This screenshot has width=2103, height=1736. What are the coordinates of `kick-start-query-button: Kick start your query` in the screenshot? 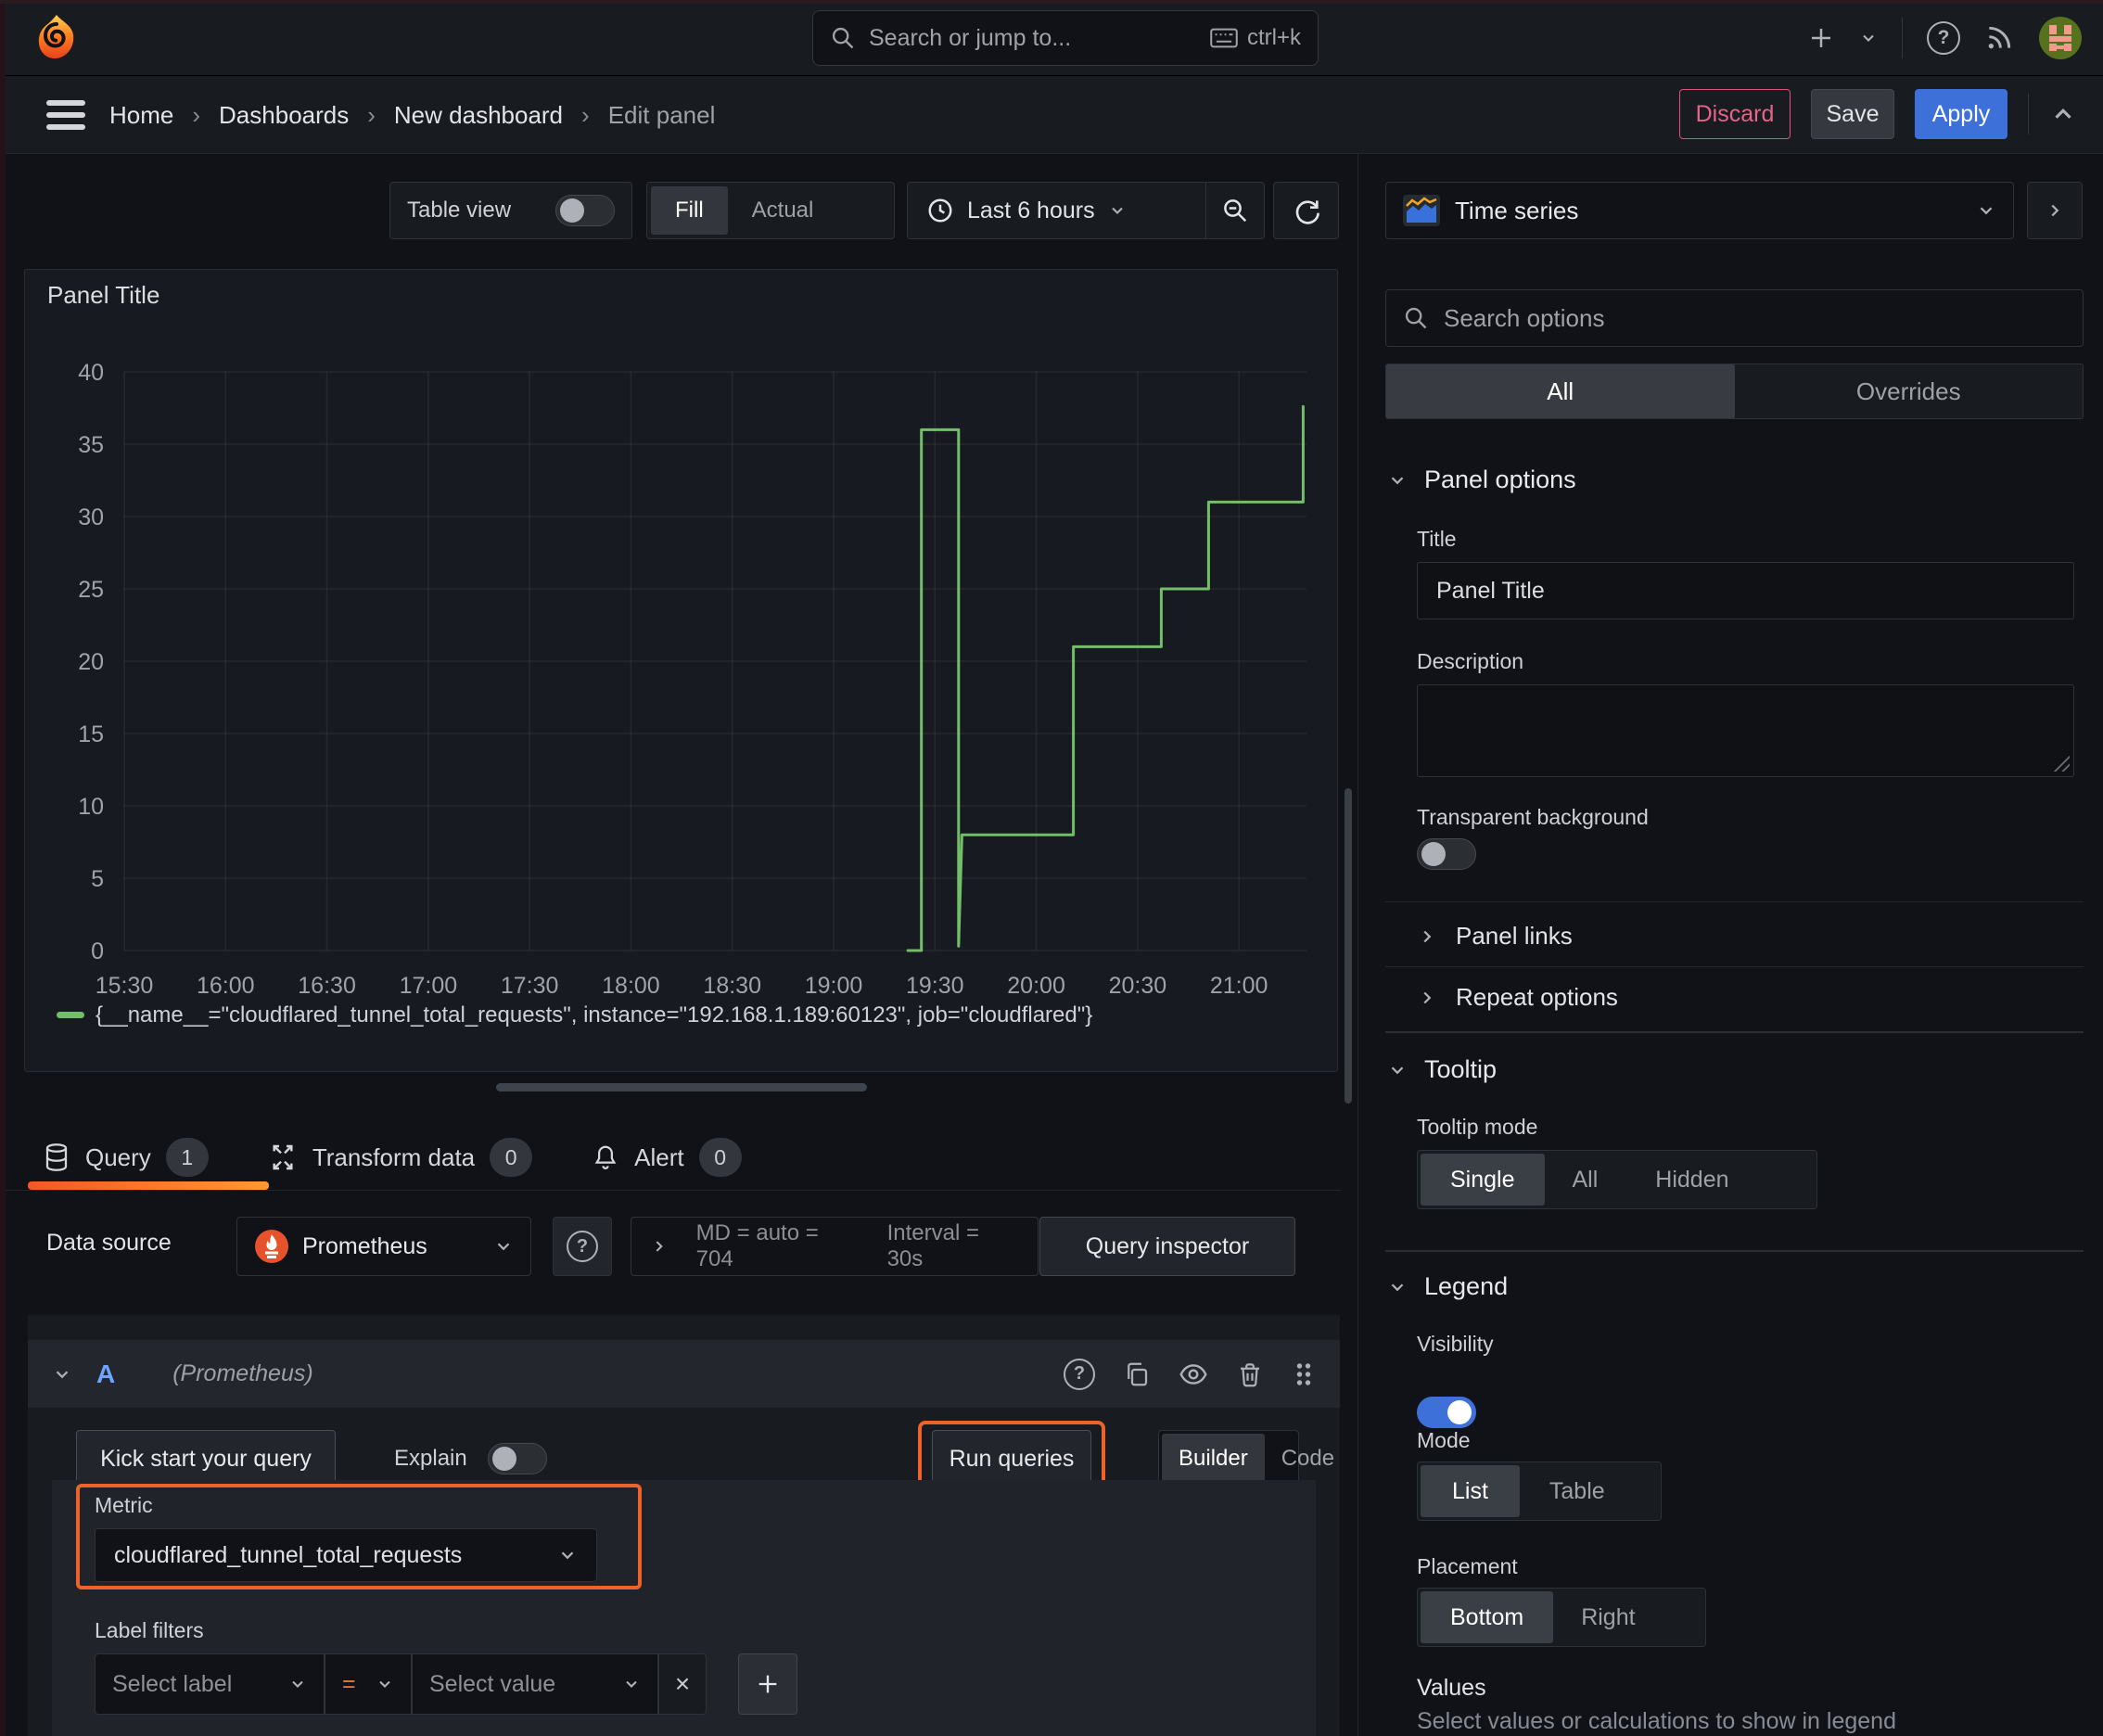 It's located at (206, 1458).